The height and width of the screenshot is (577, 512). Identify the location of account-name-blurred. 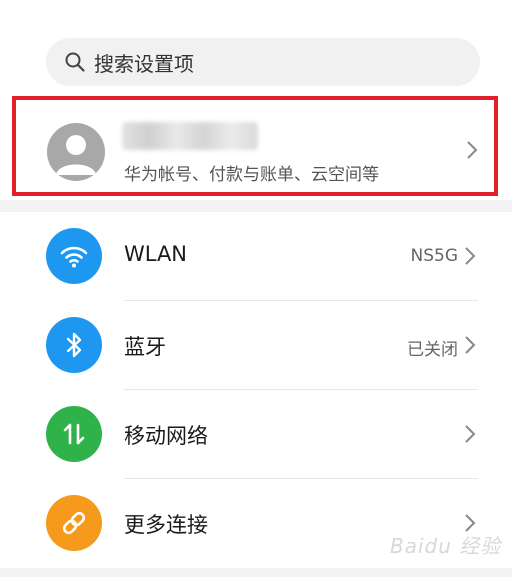
(190, 136).